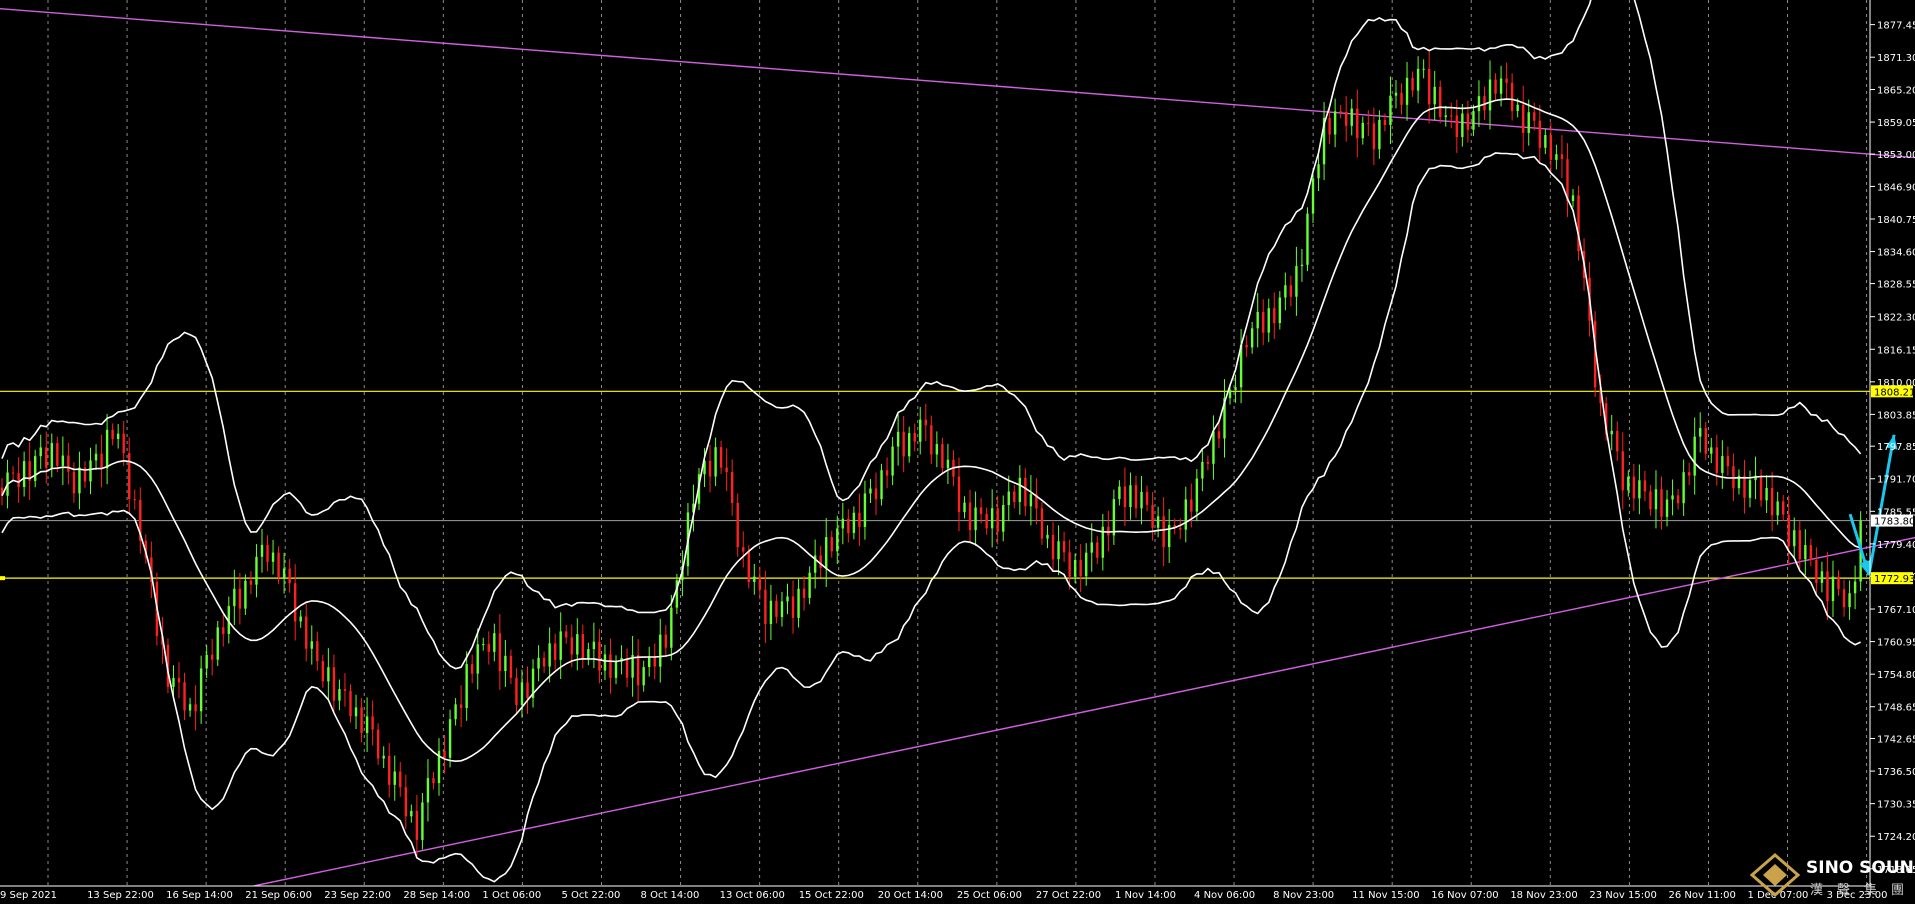  I want to click on y-tick-label: 1846.90, so click(1896, 187).